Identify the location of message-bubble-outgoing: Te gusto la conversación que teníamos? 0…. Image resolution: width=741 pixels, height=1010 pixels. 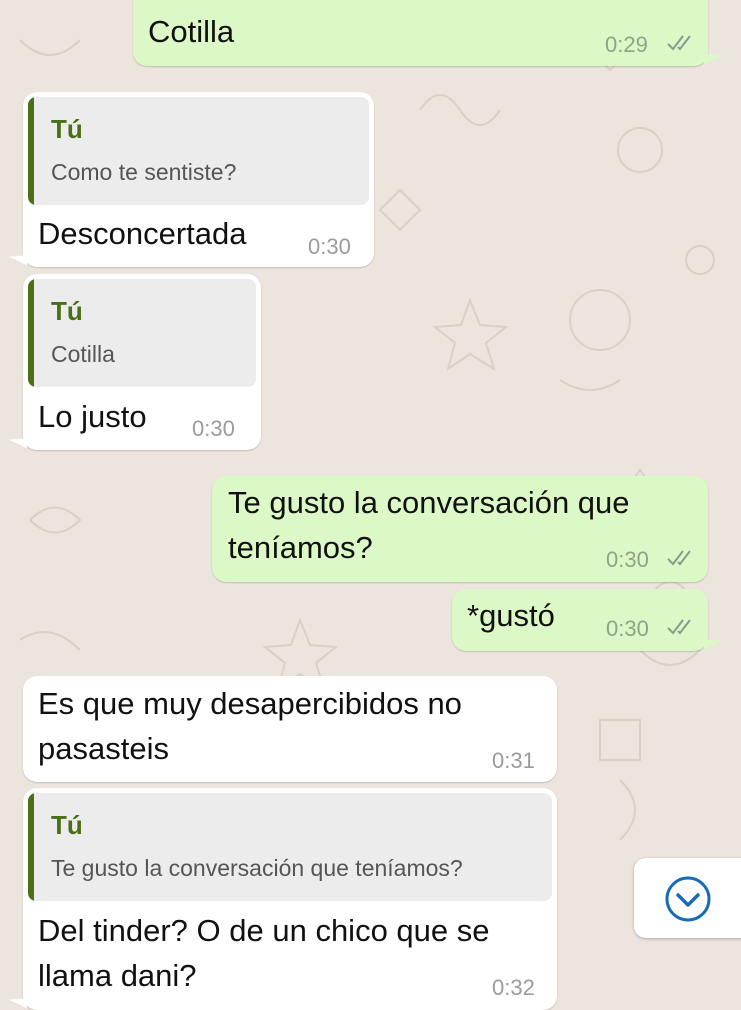
(460, 529).